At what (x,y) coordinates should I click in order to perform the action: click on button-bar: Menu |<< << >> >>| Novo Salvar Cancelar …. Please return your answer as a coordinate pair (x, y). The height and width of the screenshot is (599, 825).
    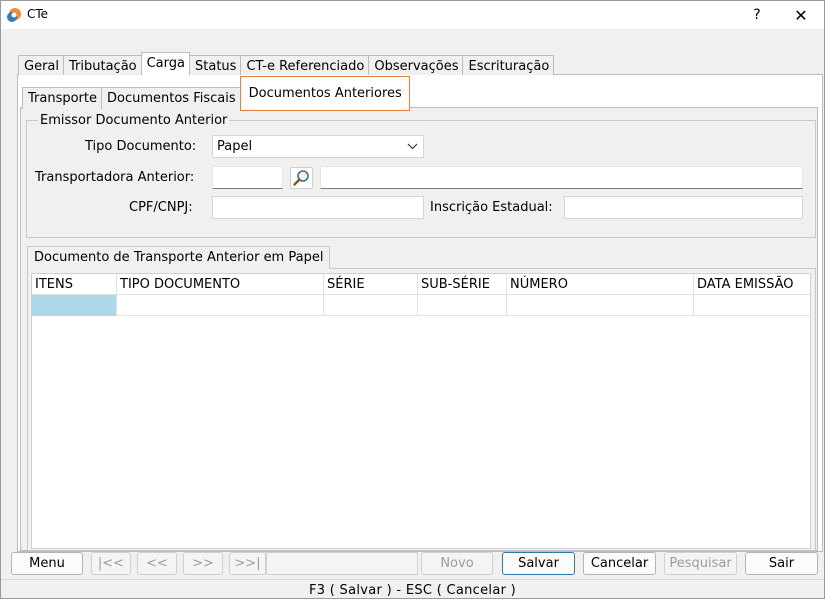
    Looking at the image, I should click on (412, 564).